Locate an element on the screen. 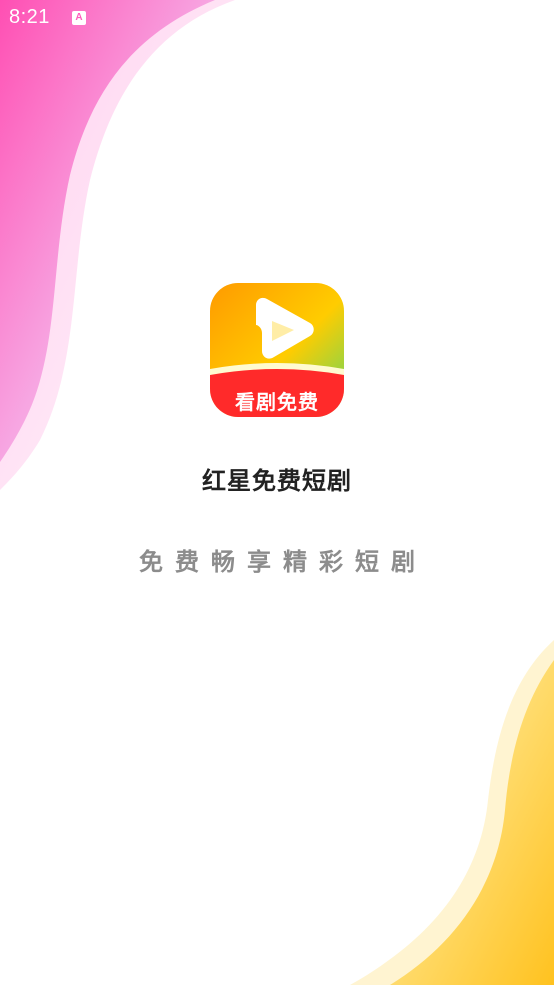 The width and height of the screenshot is (554, 985). app-name: 红星免费短剧 is located at coordinates (277, 481).